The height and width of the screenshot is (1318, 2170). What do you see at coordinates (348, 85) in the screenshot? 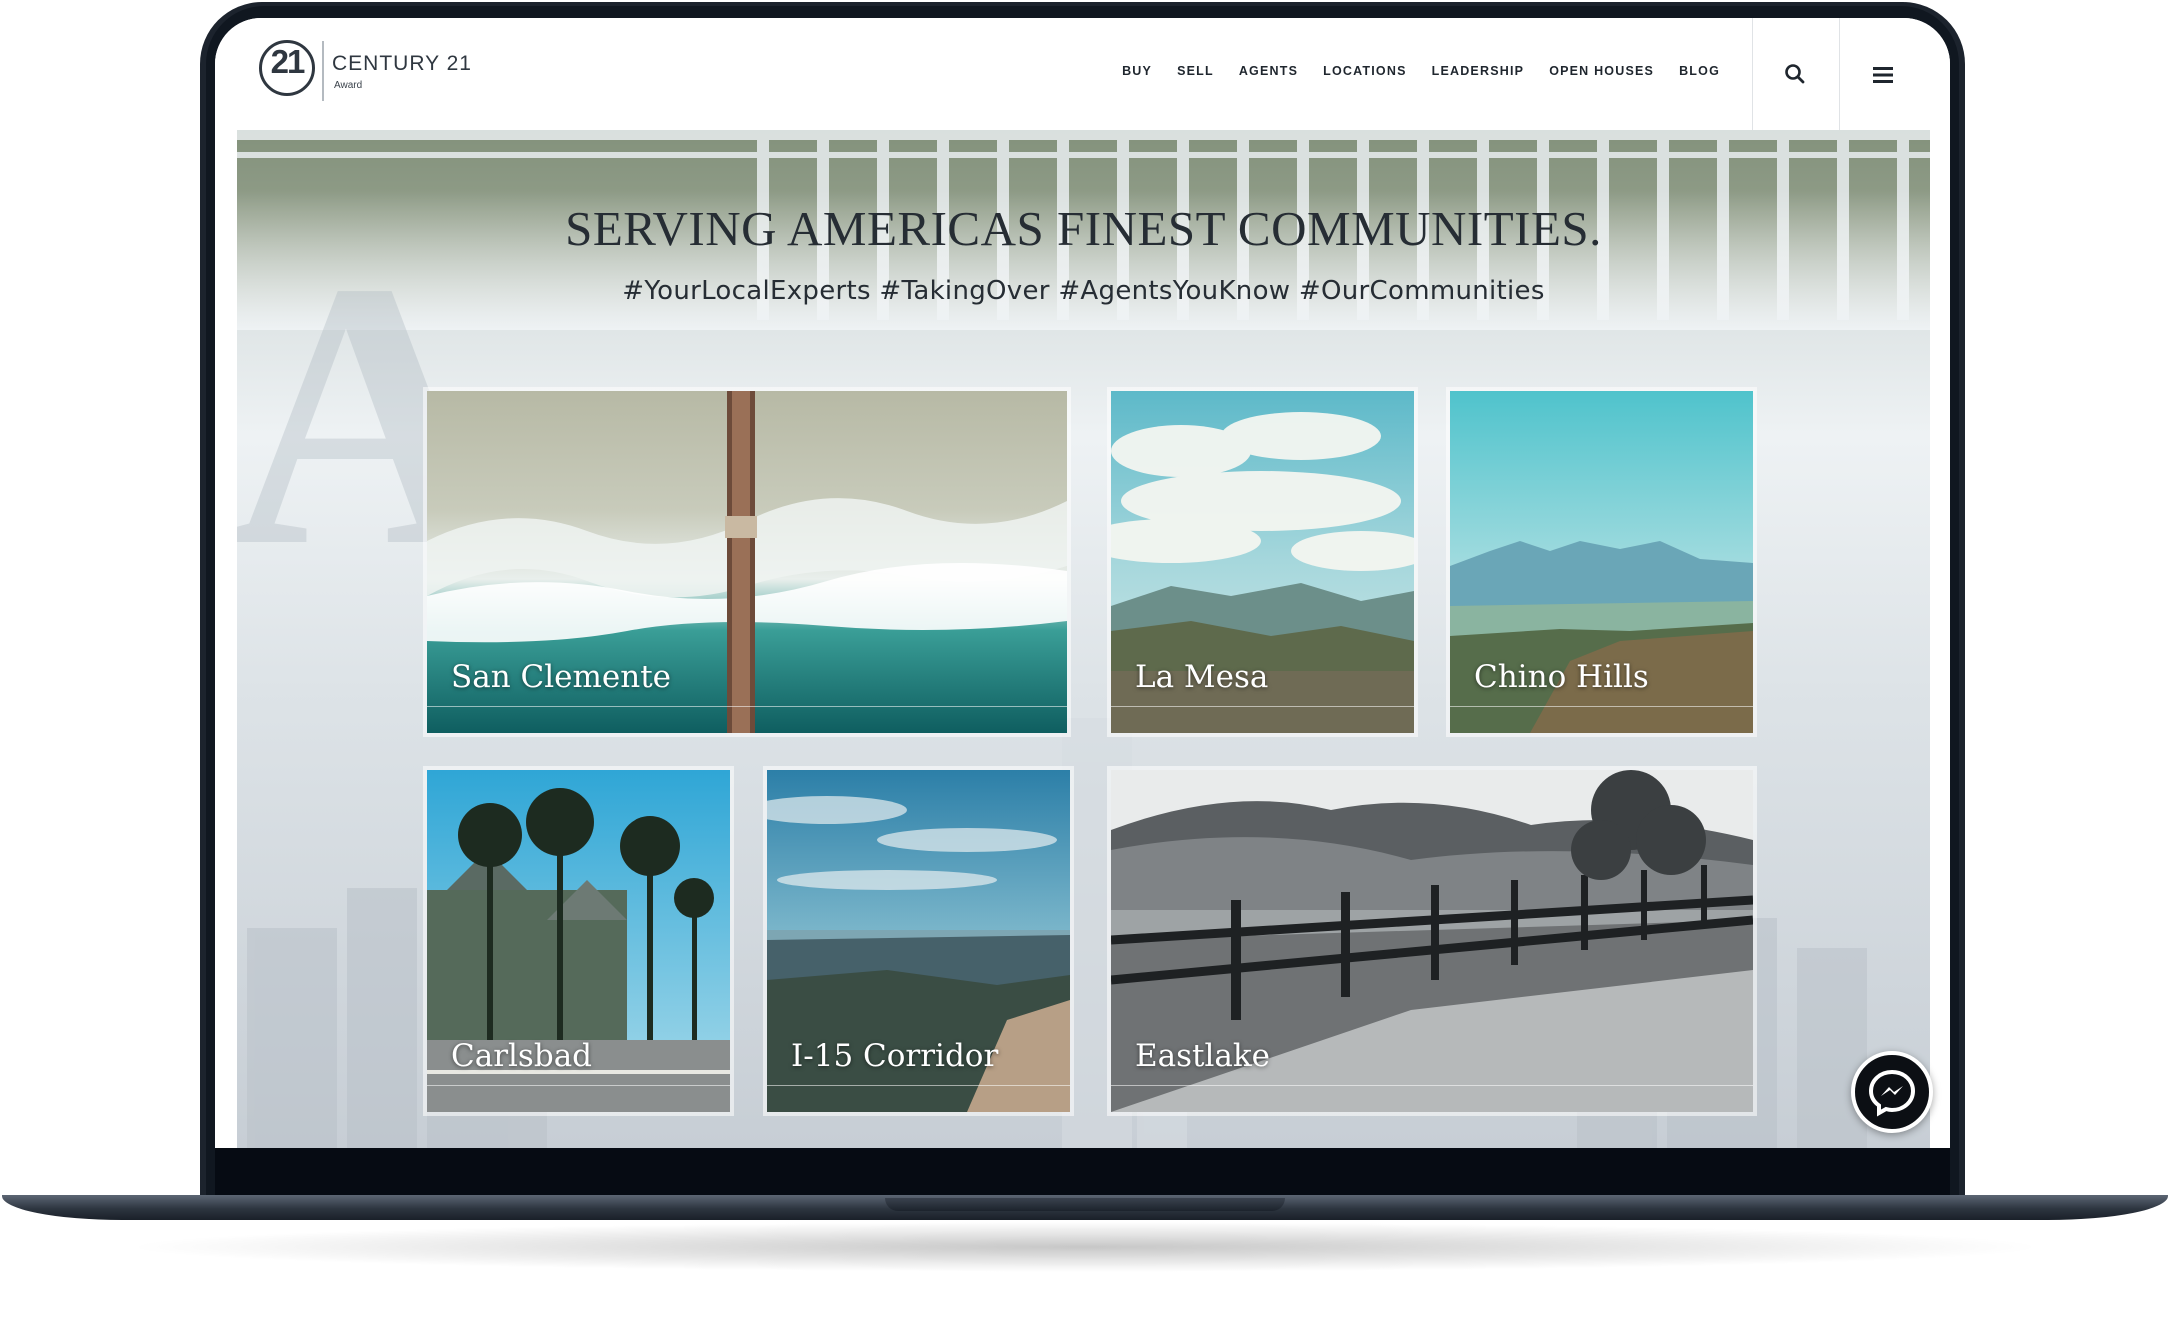
I see `brand-subtitle: Award` at bounding box center [348, 85].